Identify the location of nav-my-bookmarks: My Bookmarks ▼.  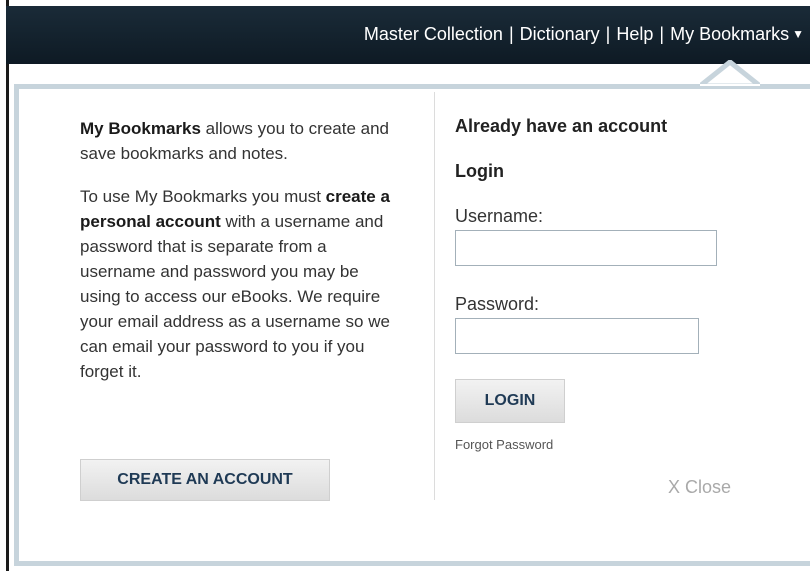
(737, 34).